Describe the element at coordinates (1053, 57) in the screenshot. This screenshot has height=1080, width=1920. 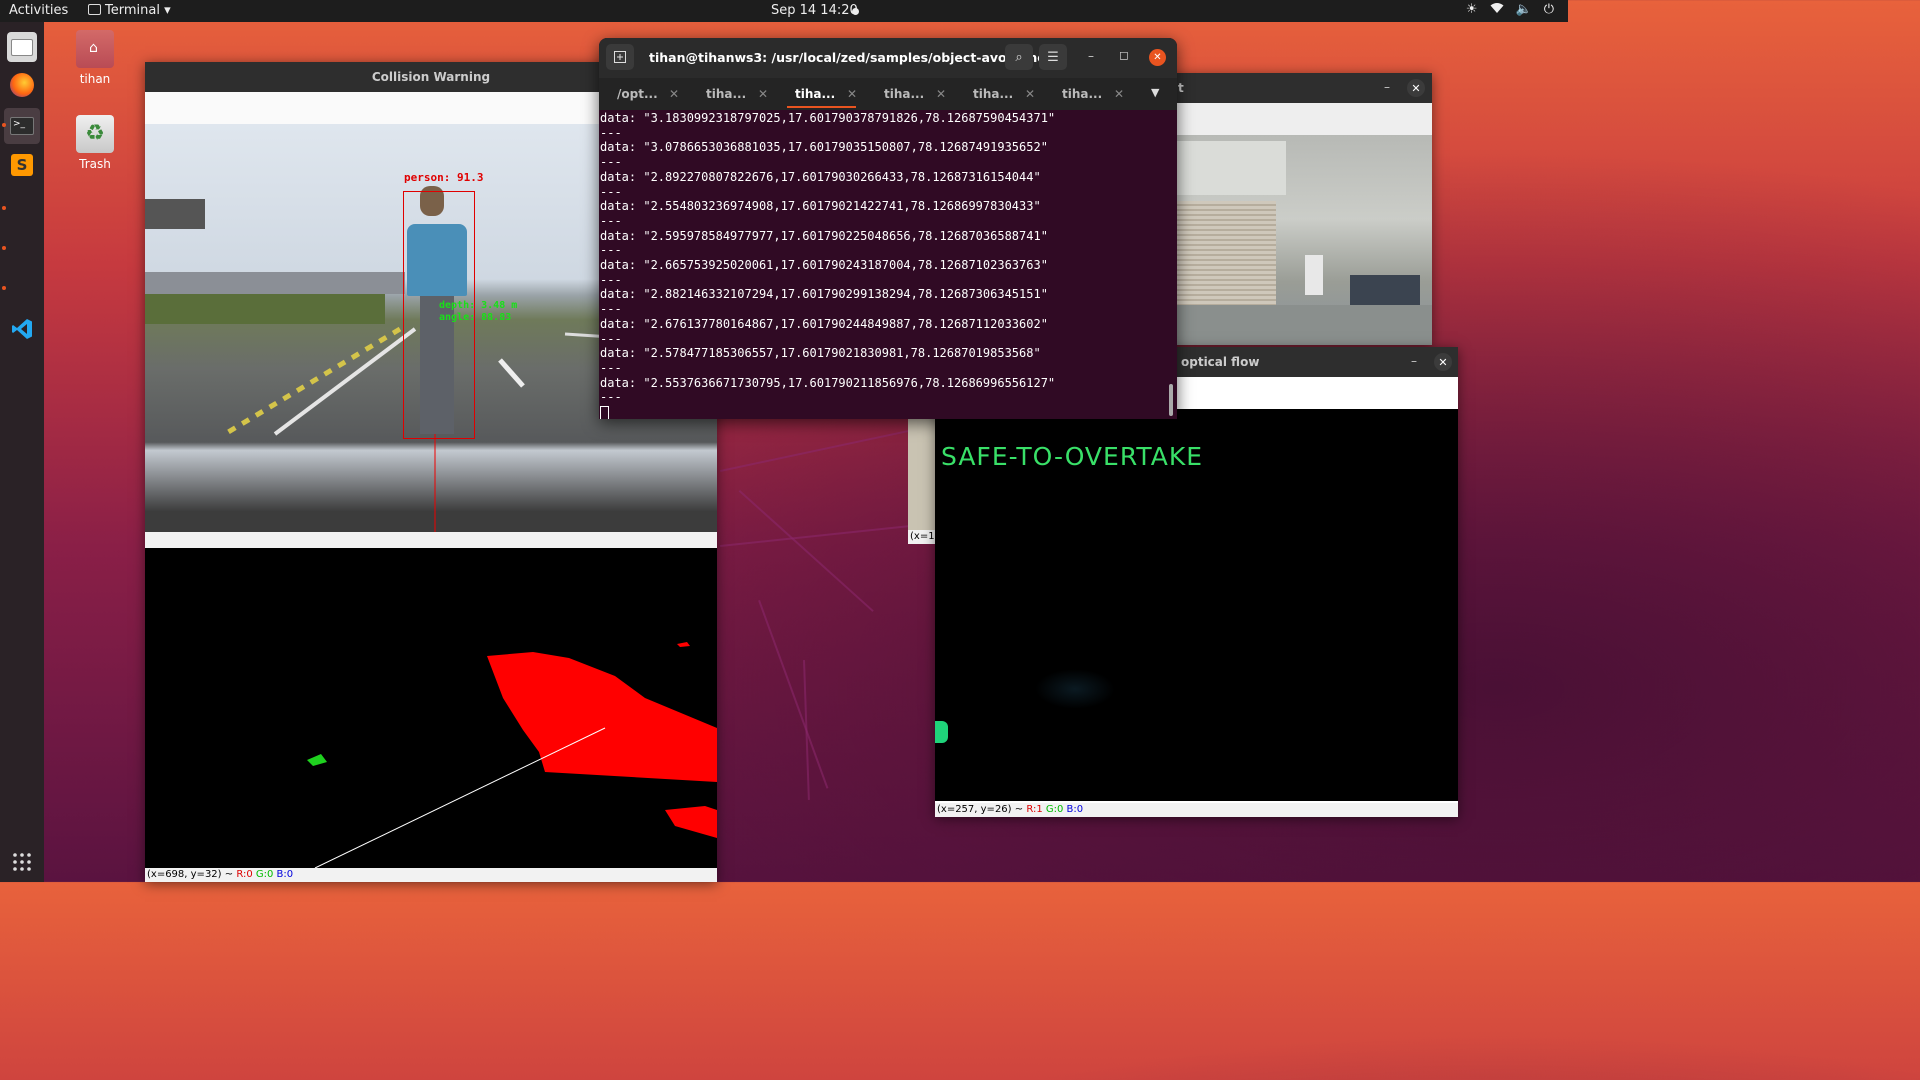
I see `menu-button: ☰` at that location.